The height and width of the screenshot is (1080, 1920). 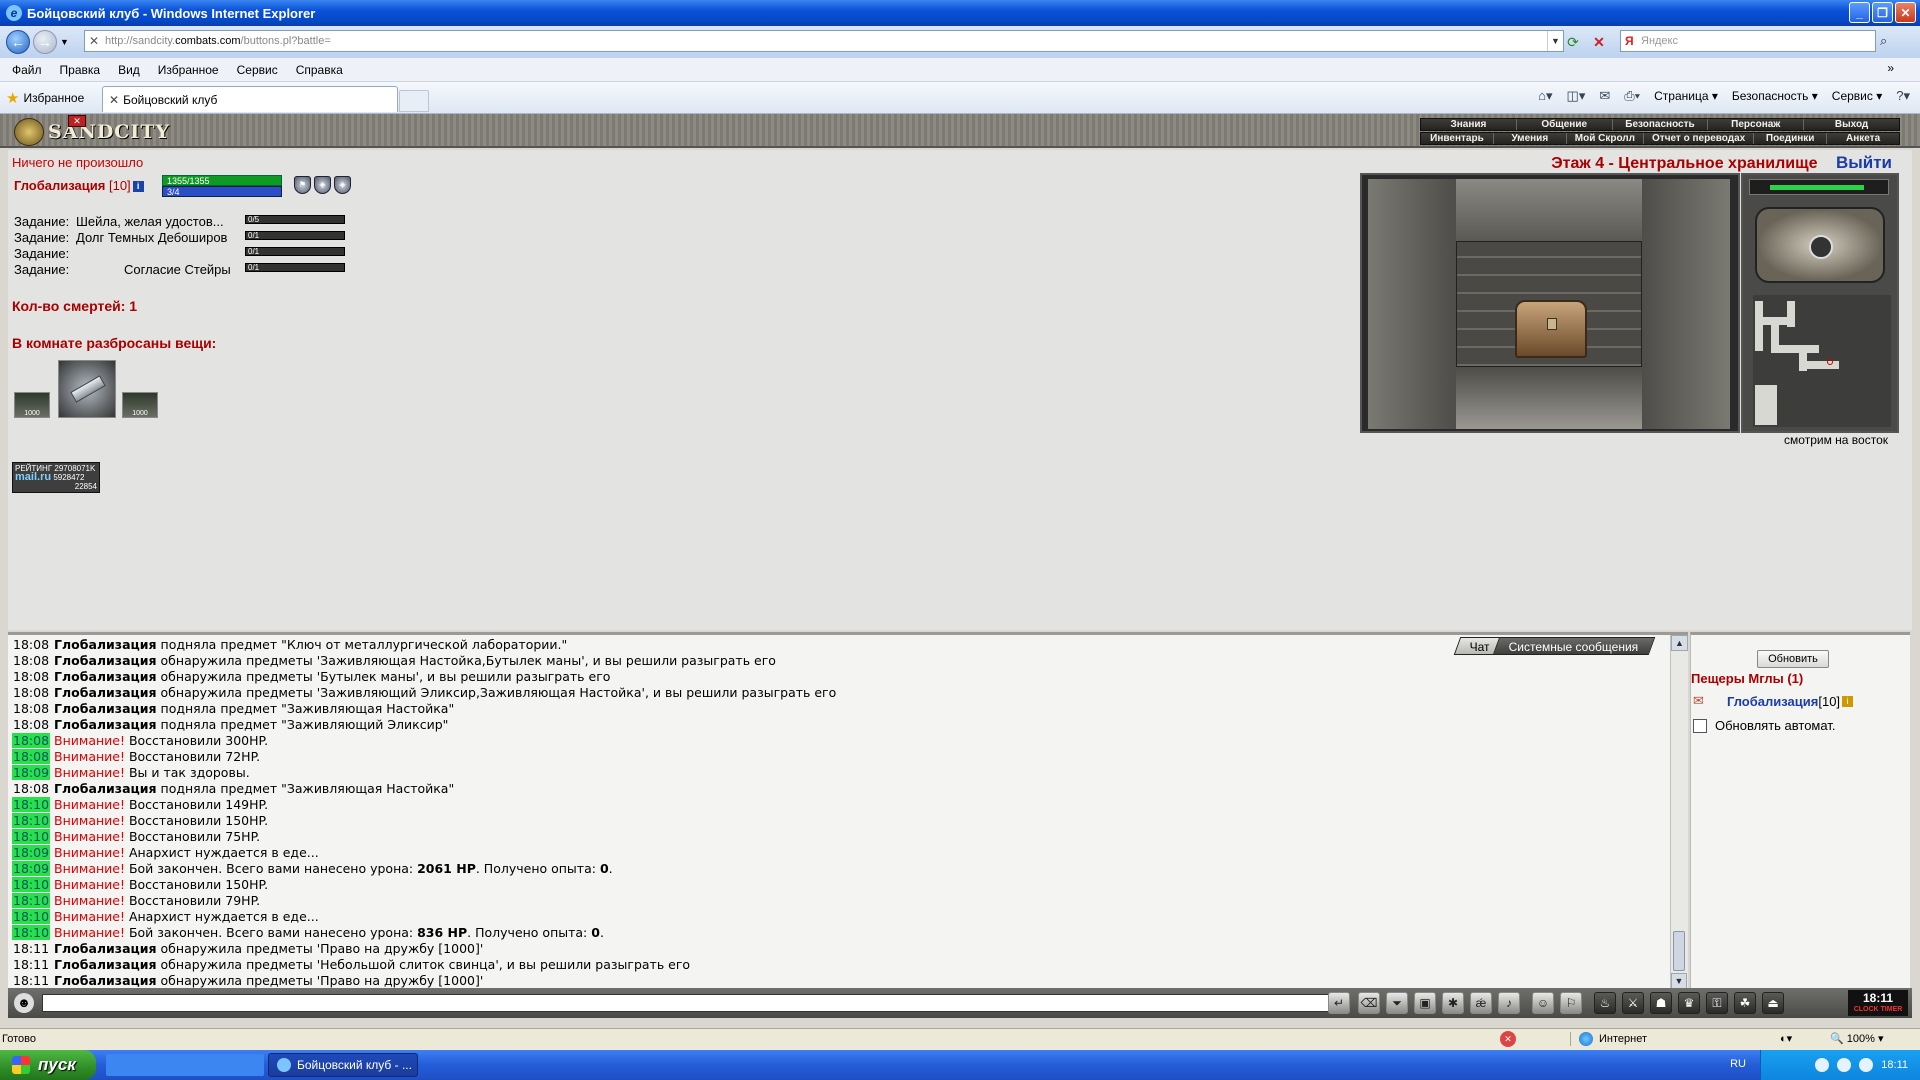 What do you see at coordinates (1699, 138) in the screenshot?
I see `nav-transfers-report: Отчет о переводах` at bounding box center [1699, 138].